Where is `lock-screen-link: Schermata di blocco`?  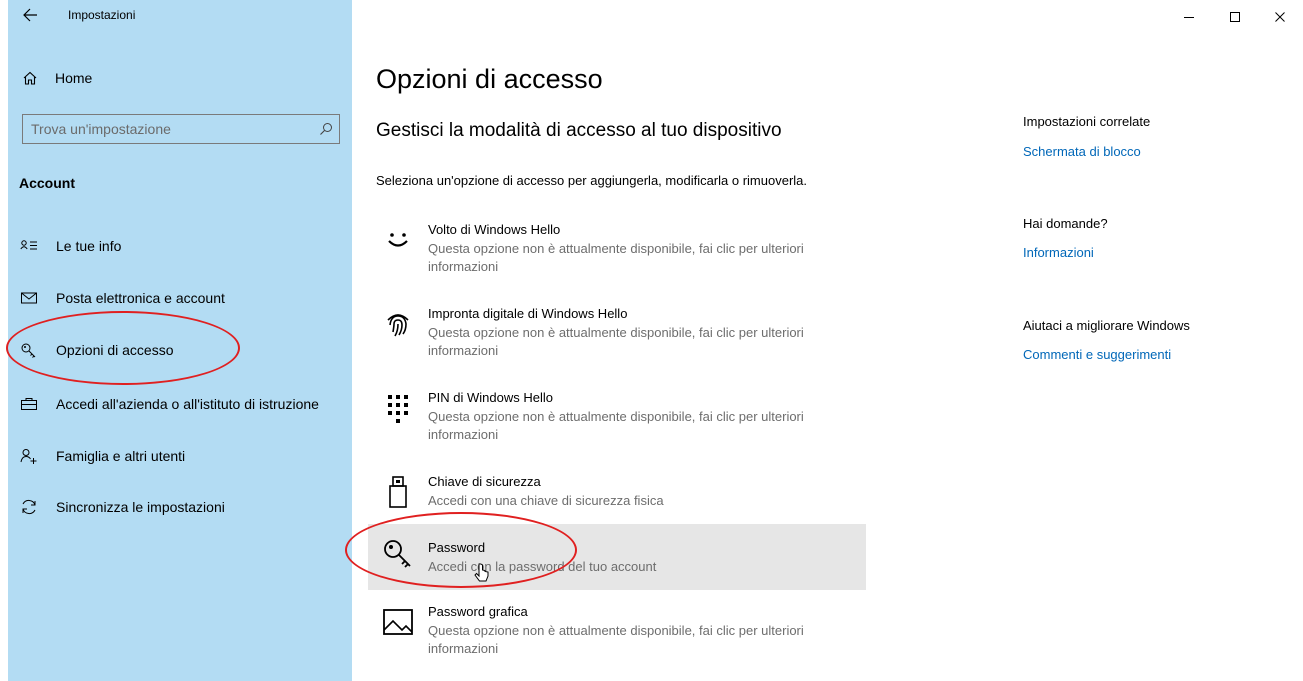
lock-screen-link: Schermata di blocco is located at coordinates (1082, 151).